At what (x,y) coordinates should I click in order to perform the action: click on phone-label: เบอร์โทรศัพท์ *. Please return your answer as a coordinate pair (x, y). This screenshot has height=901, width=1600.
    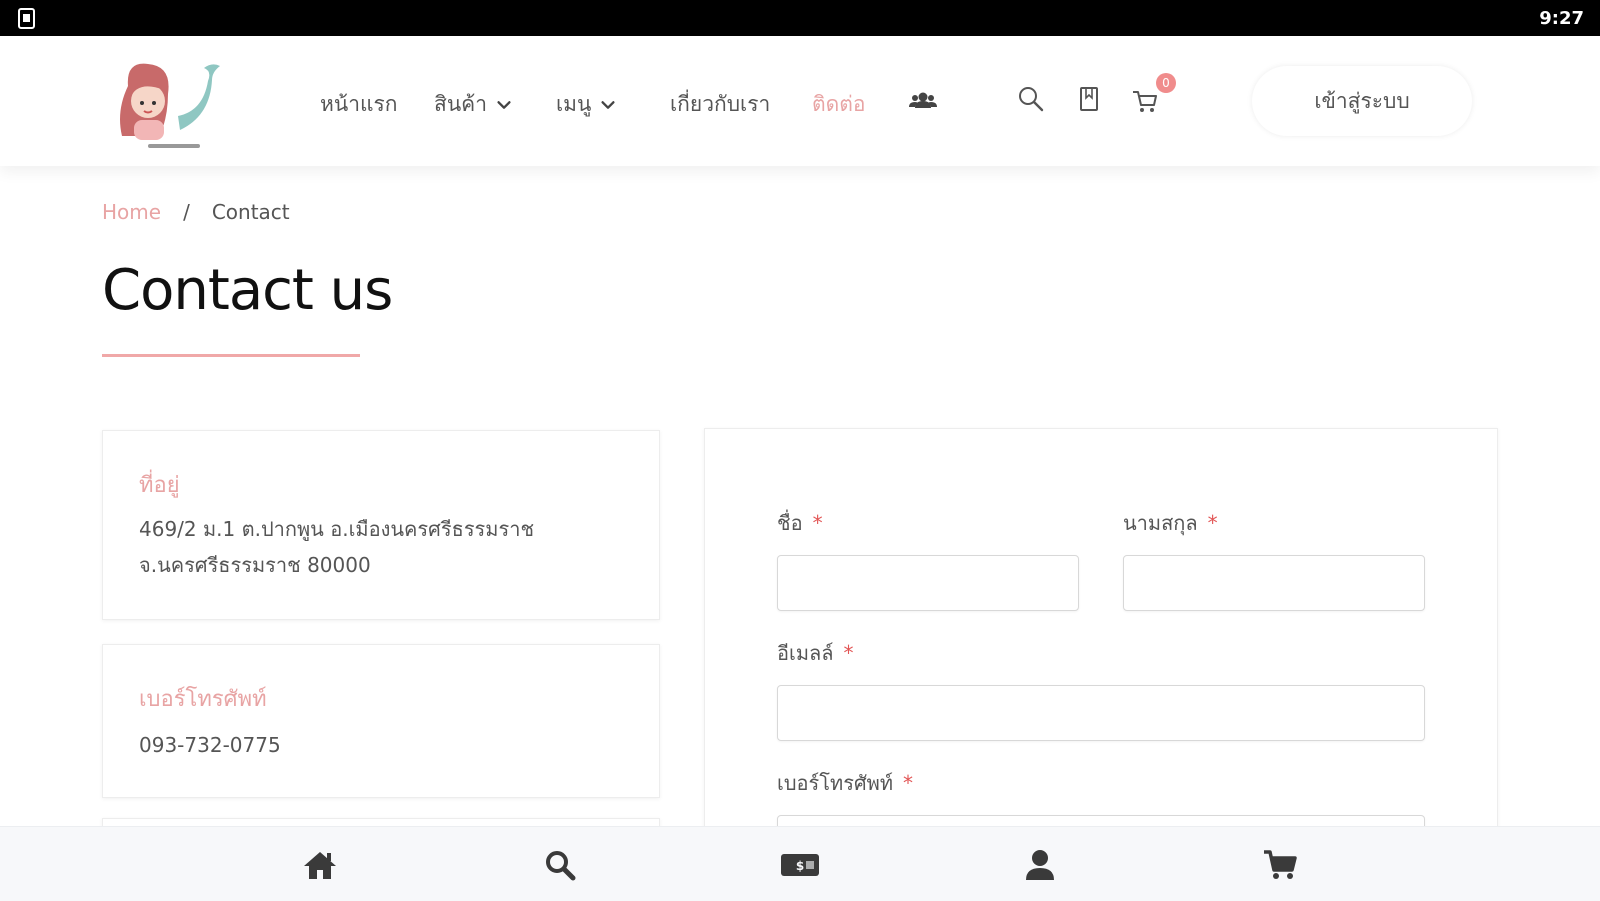
    Looking at the image, I should click on (845, 783).